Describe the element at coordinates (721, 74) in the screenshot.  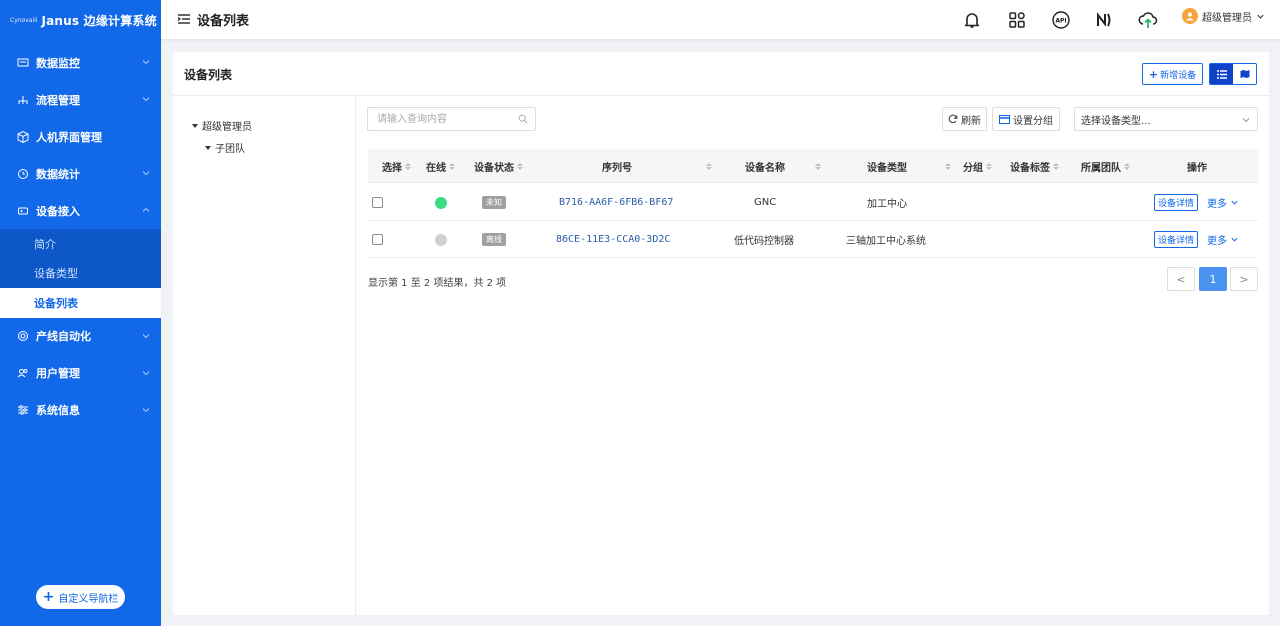
I see `panel-header: 设备列表 + 新增设备` at that location.